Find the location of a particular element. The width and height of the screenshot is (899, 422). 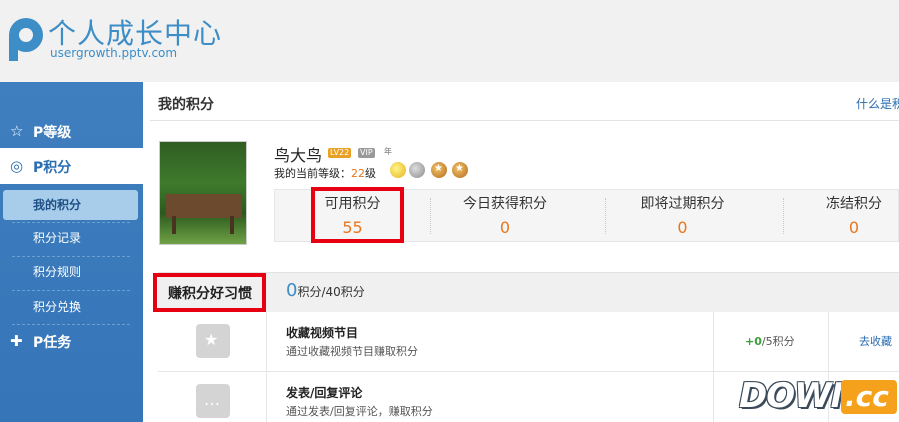

habit-desc: 通过发表/回复评论，赚取积分 is located at coordinates (359, 411).